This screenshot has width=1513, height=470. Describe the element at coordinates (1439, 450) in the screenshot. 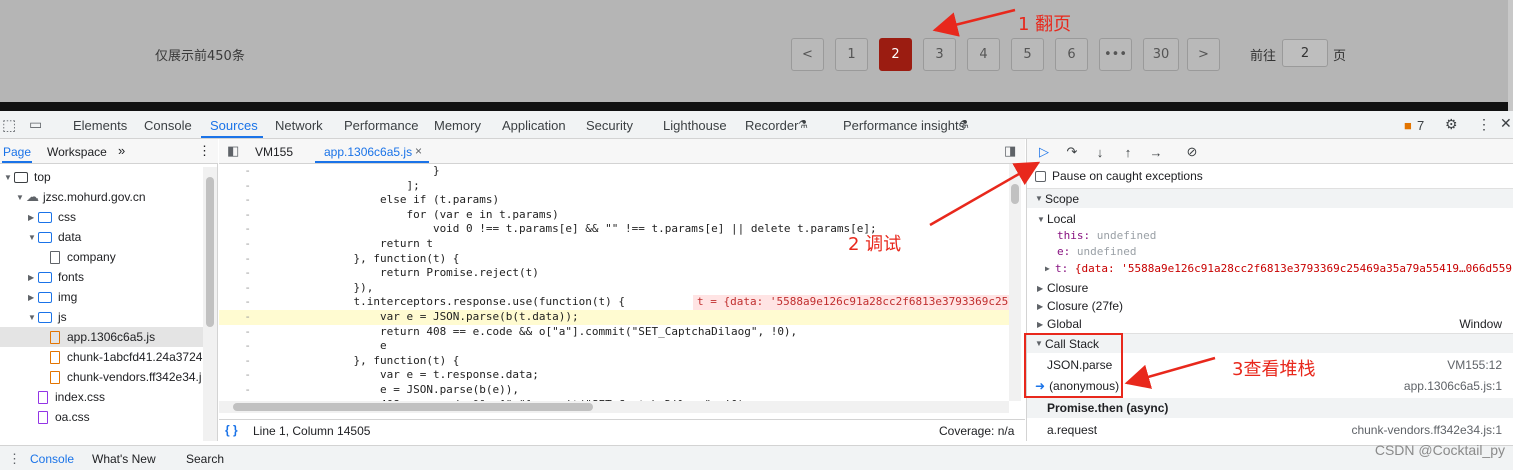

I see `watermark: CSDN @Cocktail_py` at that location.